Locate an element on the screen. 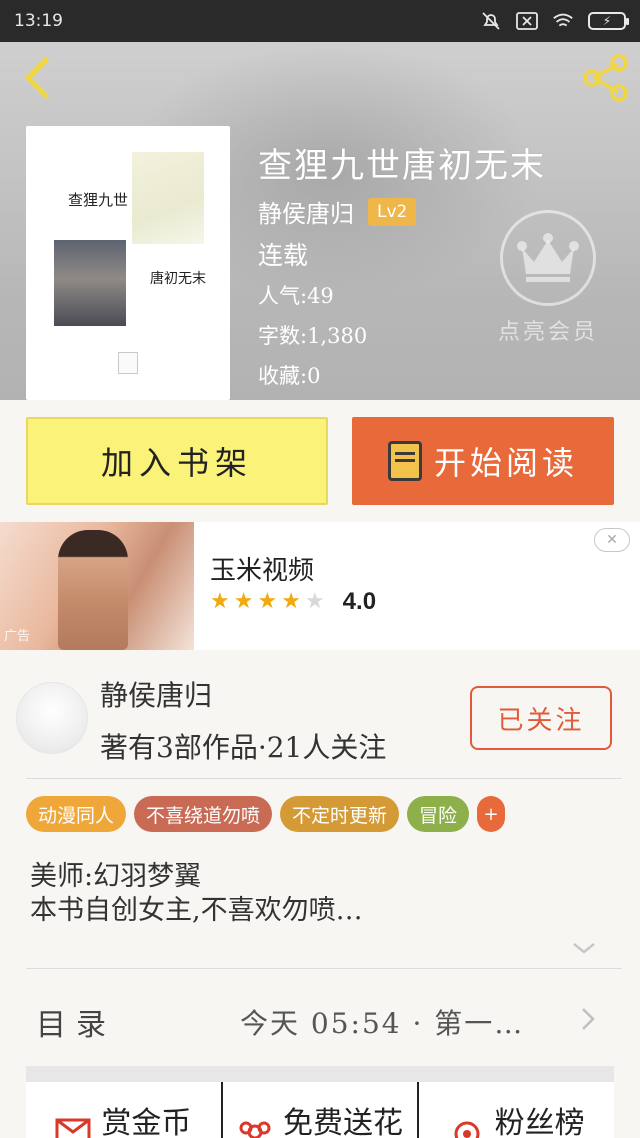 The image size is (640, 1138). ad-image: 广告 is located at coordinates (97, 586).